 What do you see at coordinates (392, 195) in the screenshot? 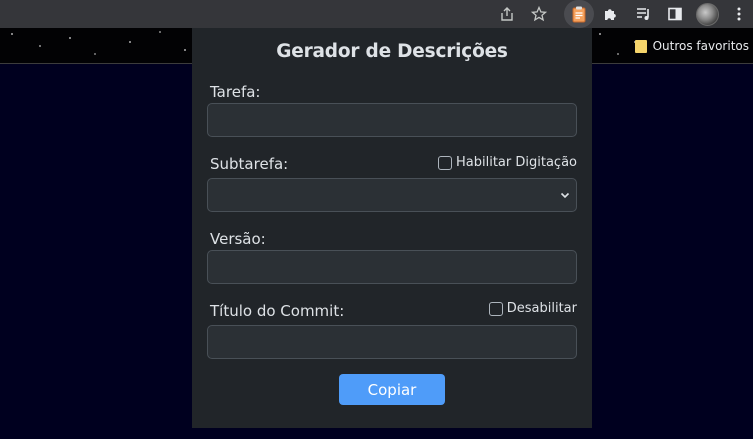
I see `subtarefa-select` at bounding box center [392, 195].